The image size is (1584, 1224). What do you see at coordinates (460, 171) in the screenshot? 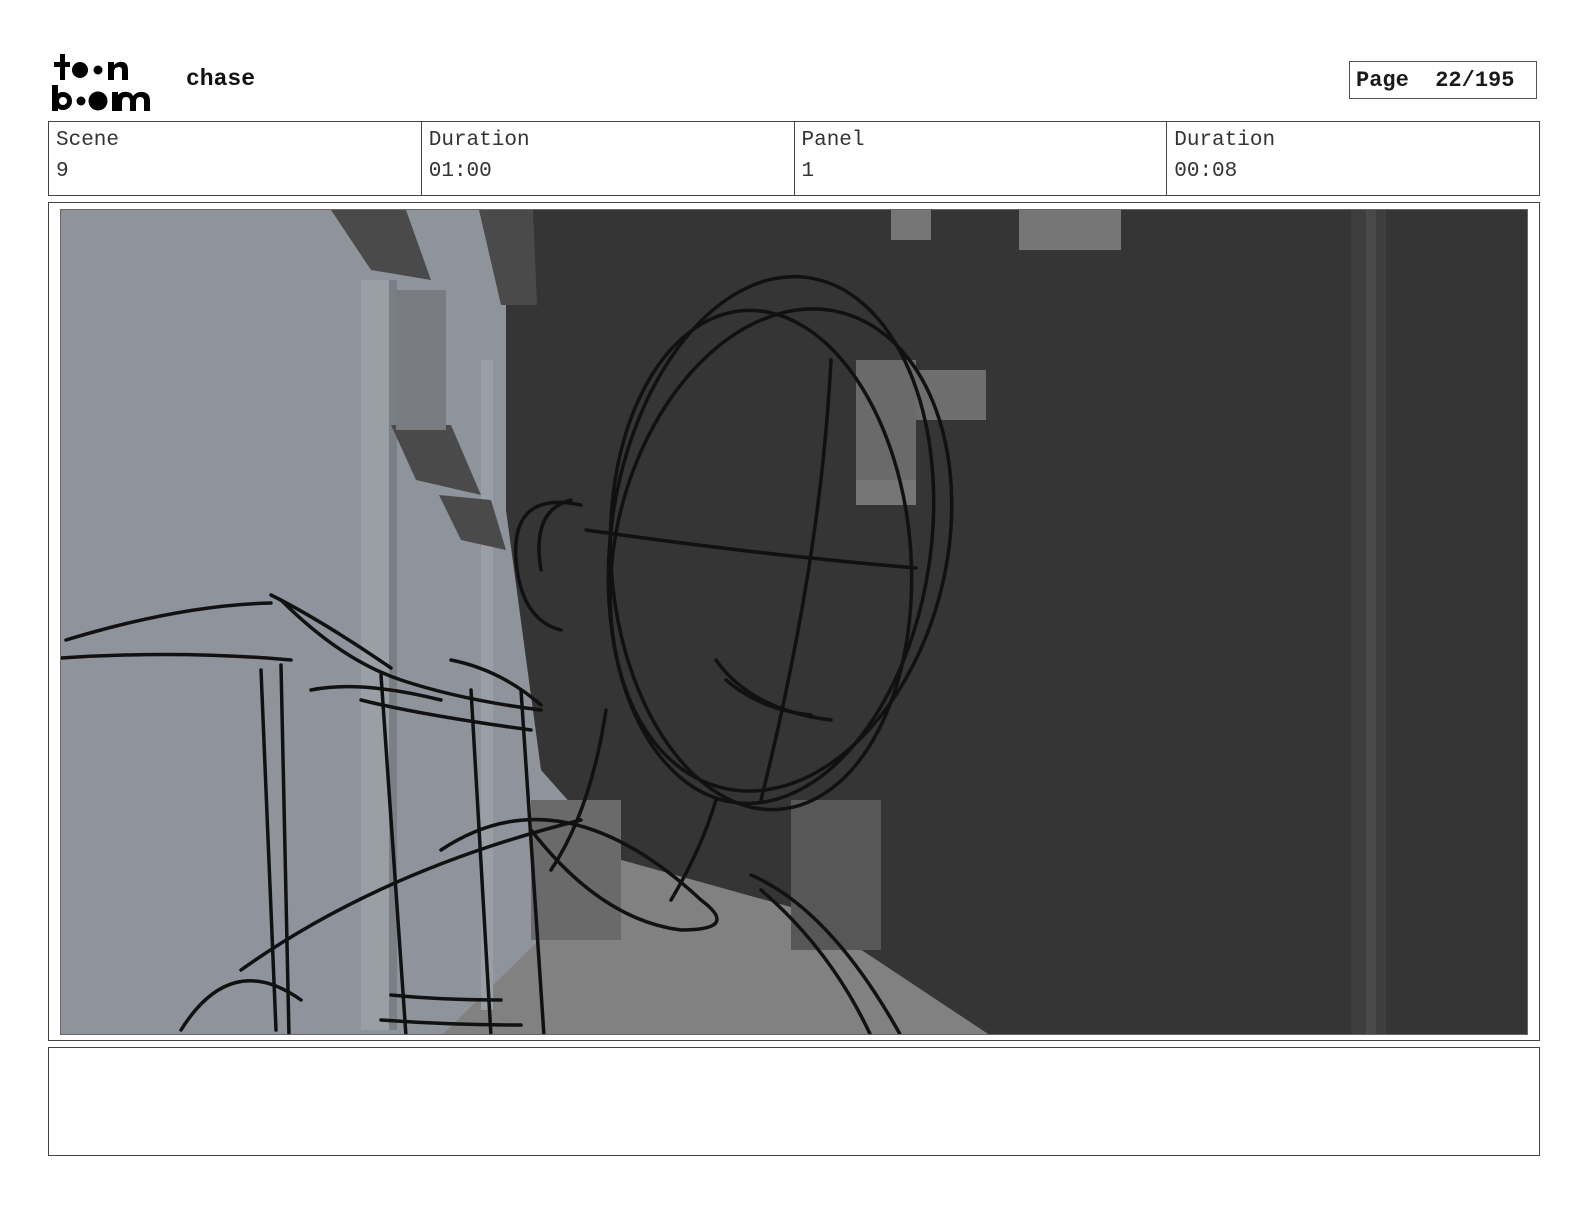
I see `scene-duration-value: 01:00` at bounding box center [460, 171].